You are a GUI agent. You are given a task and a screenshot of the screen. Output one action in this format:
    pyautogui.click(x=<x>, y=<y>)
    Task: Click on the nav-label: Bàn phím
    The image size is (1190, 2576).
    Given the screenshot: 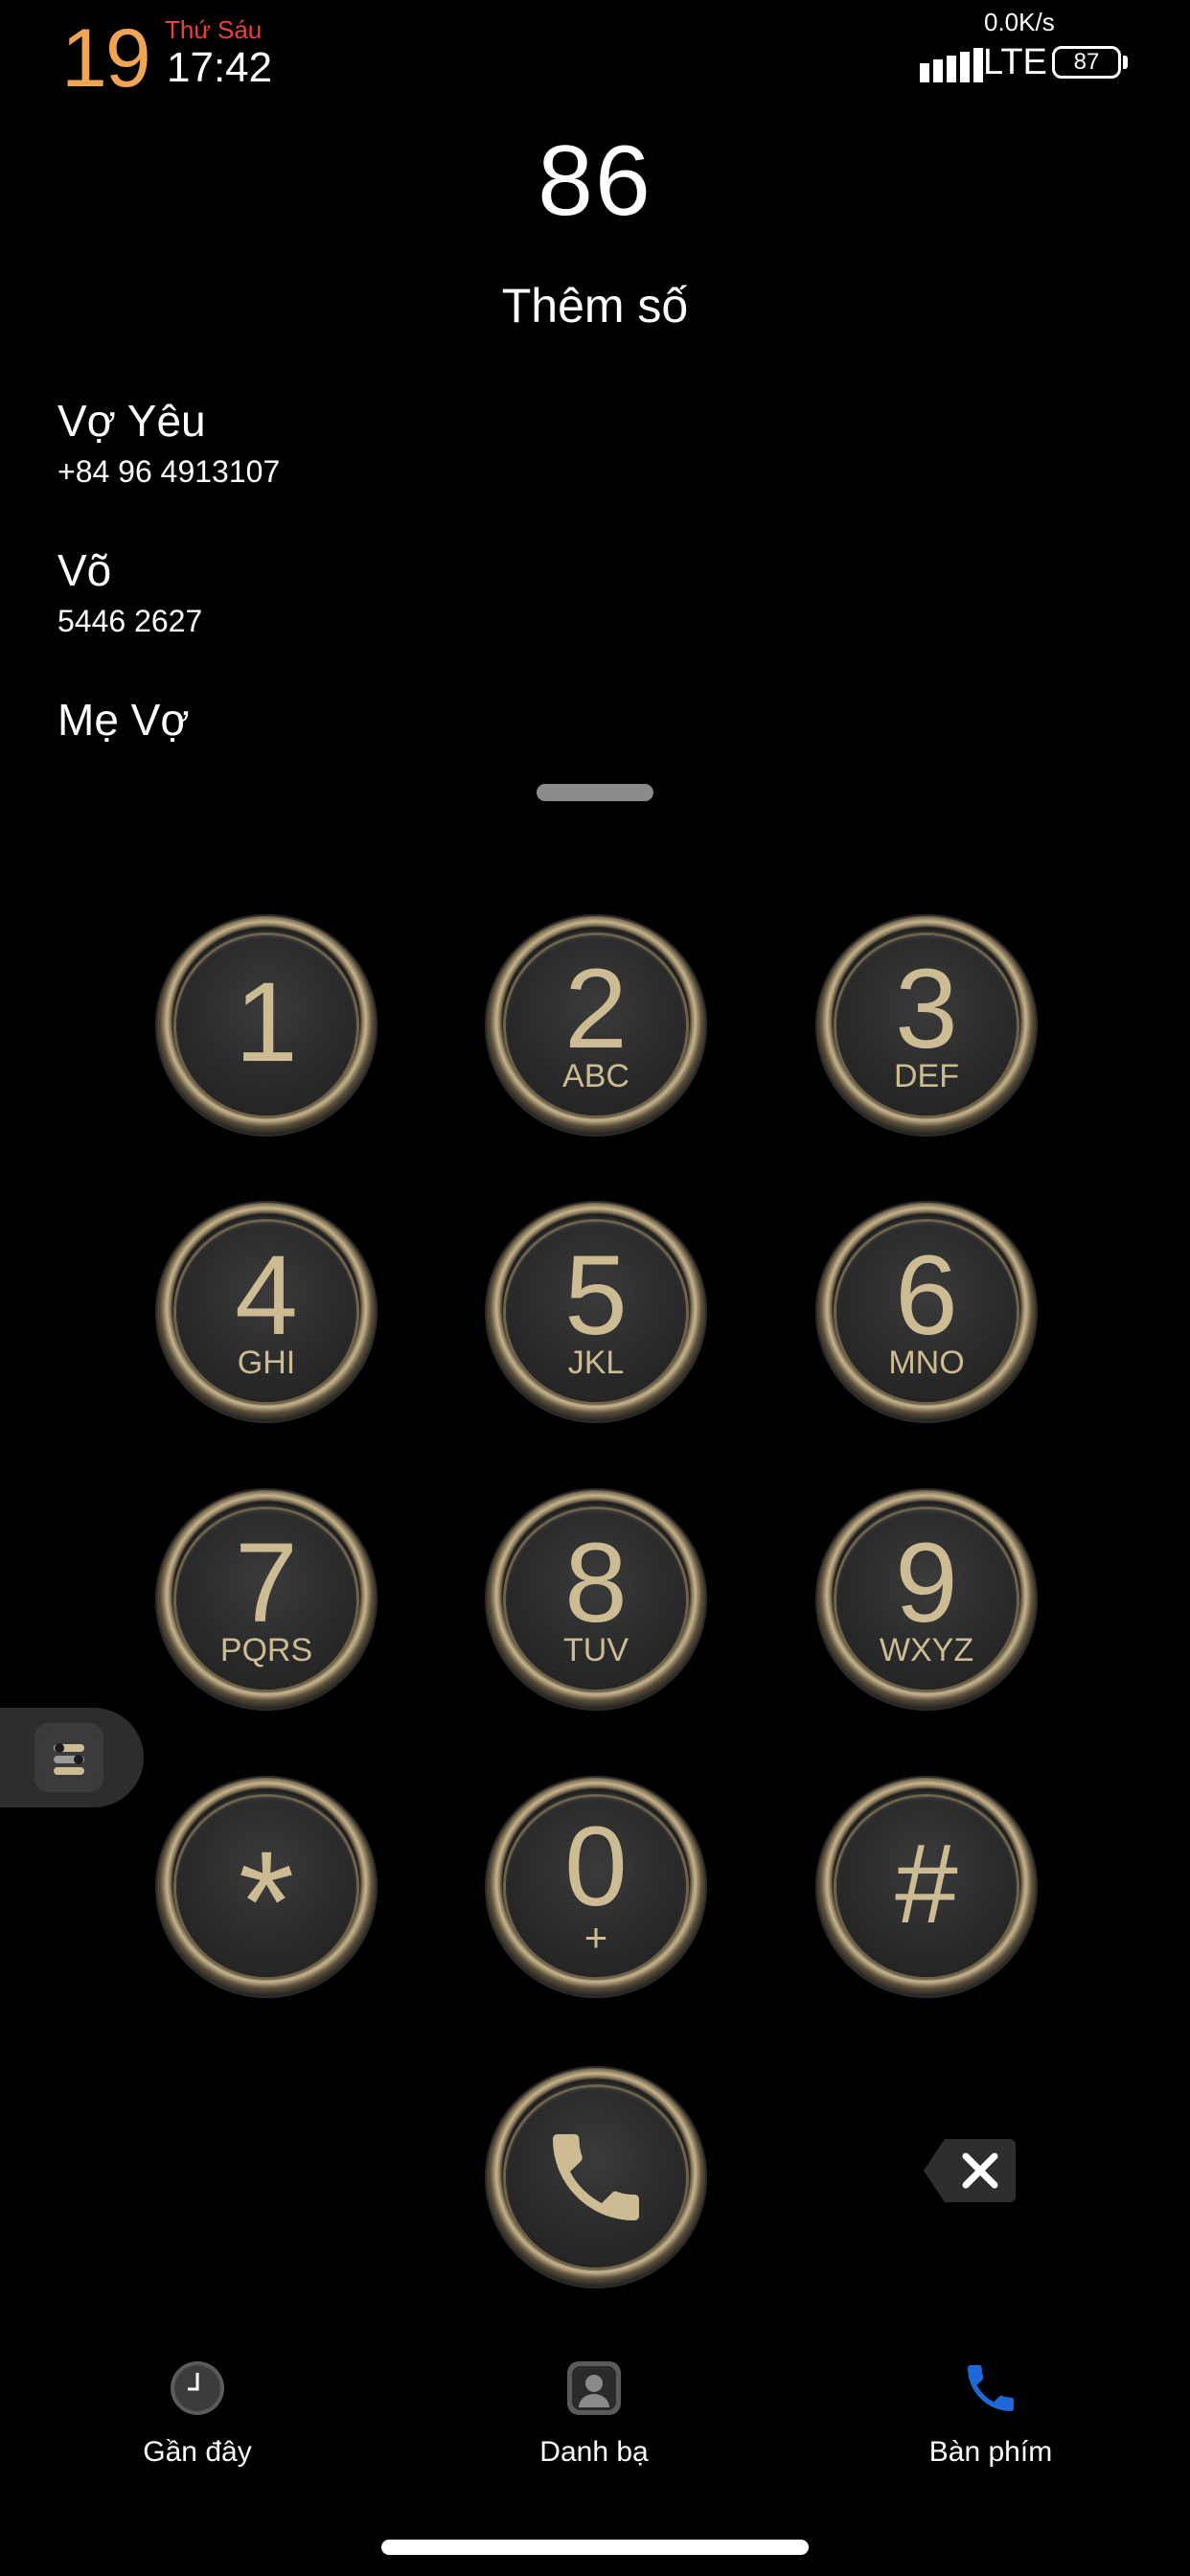 What is the action you would take?
    pyautogui.click(x=990, y=2452)
    